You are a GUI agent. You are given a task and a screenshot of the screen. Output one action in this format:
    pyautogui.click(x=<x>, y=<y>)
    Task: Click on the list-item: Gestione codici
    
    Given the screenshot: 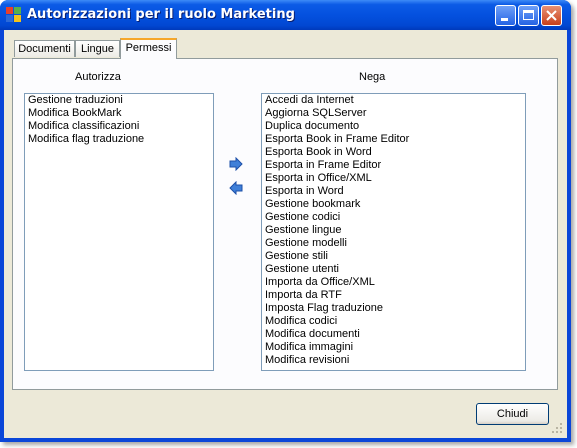 What is the action you would take?
    pyautogui.click(x=393, y=217)
    